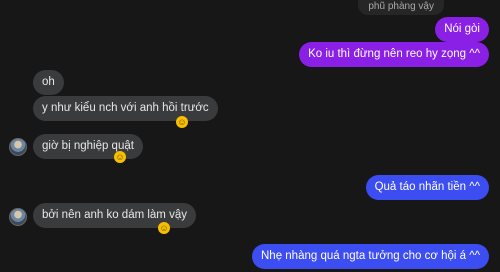 The width and height of the screenshot is (500, 272). What do you see at coordinates (125, 108) in the screenshot?
I see `message-incoming: y như kiểu nch với anh hồi trước` at bounding box center [125, 108].